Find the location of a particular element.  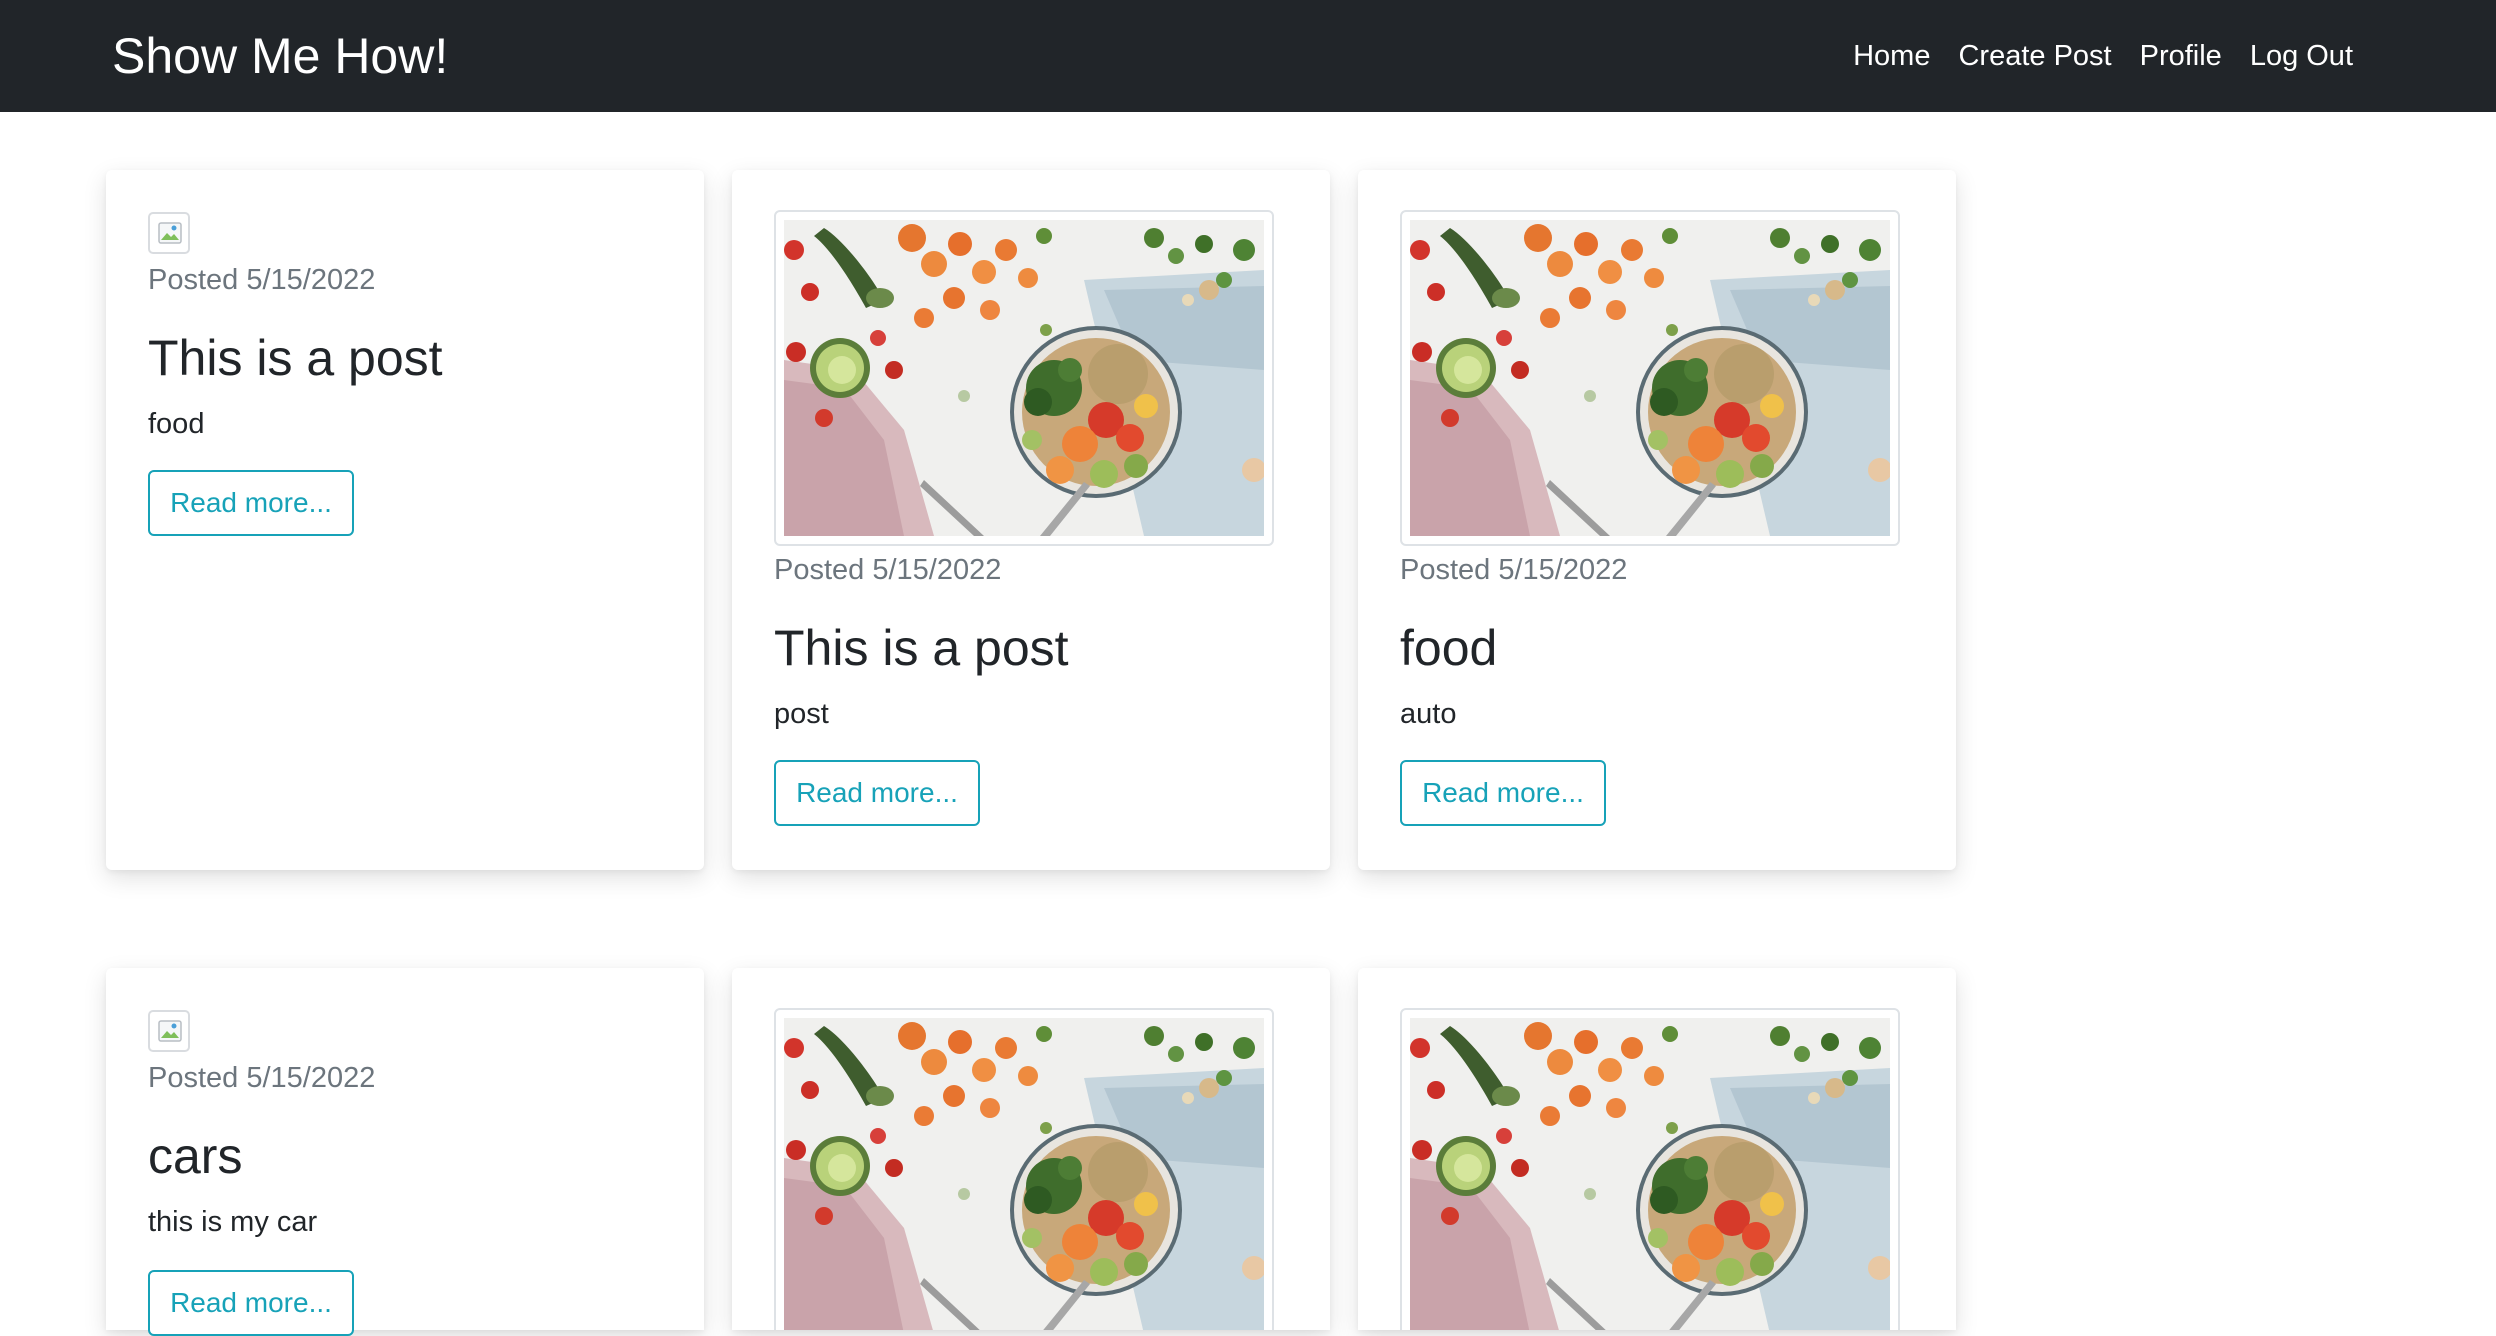

nav-link-profile: Profile is located at coordinates (2181, 56).